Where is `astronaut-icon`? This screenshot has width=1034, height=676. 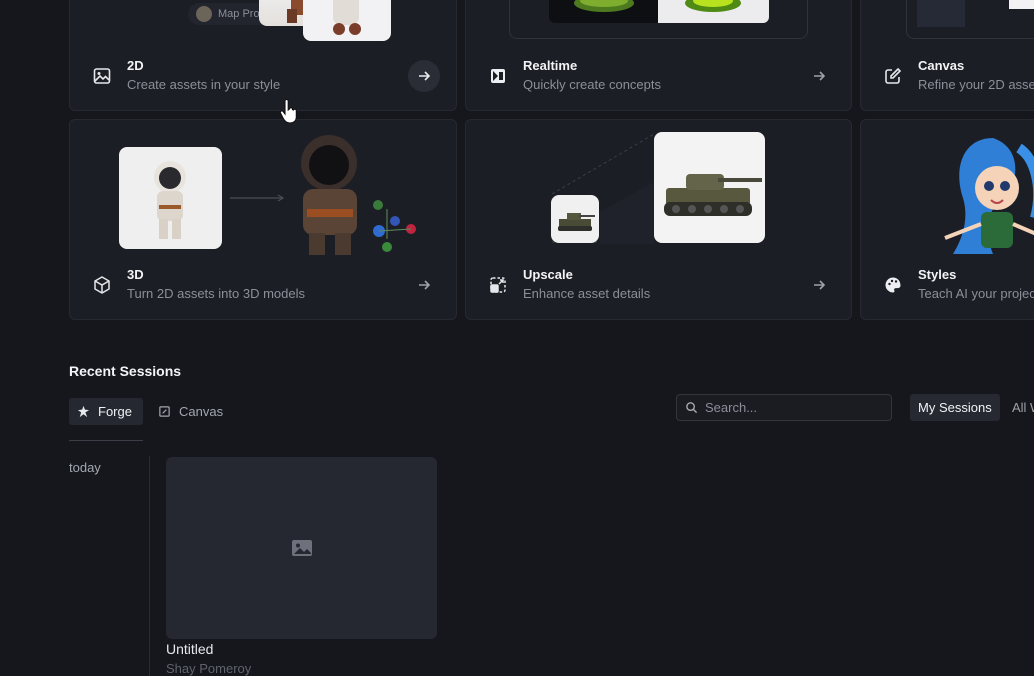
astronaut-icon is located at coordinates (170, 200).